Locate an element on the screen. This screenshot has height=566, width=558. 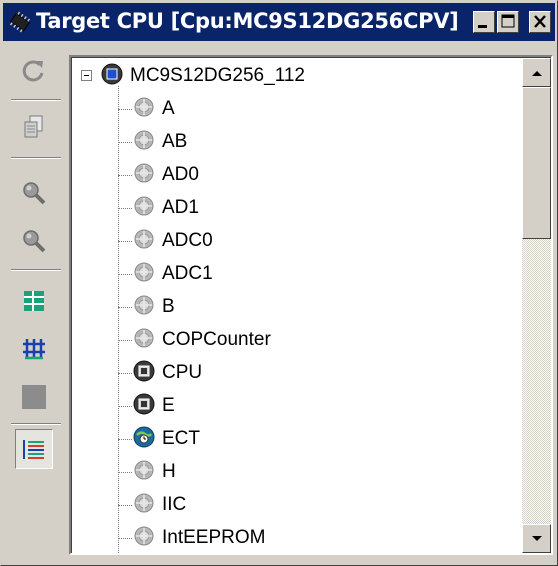
tree-item: AD0 is located at coordinates (165, 175).